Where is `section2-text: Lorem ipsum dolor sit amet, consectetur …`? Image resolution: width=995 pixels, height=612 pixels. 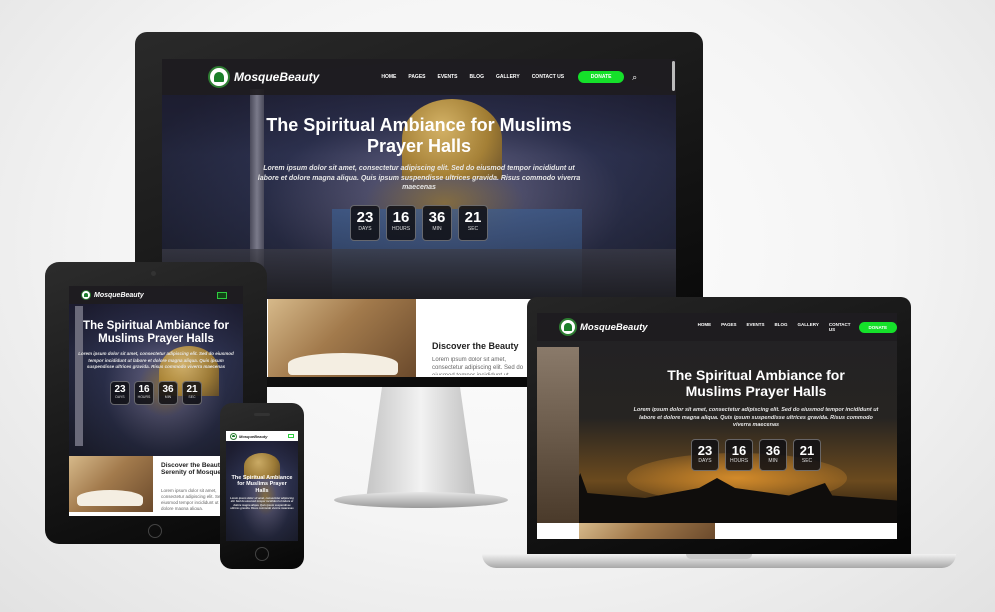
section2-text: Lorem ipsum dolor sit amet, consectetur … is located at coordinates (478, 366).